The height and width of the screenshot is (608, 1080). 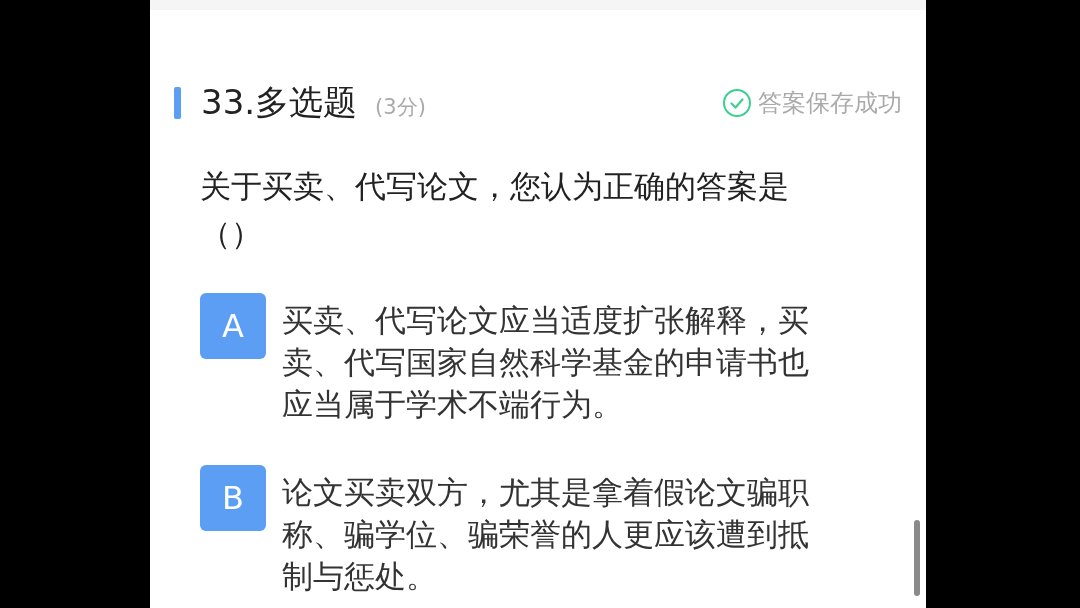 I want to click on check-circle-icon, so click(x=737, y=103).